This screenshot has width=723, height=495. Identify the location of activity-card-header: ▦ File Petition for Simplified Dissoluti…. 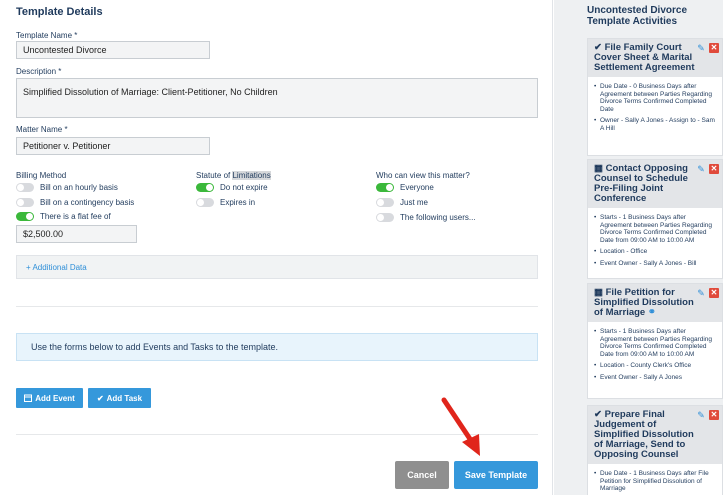
(655, 303).